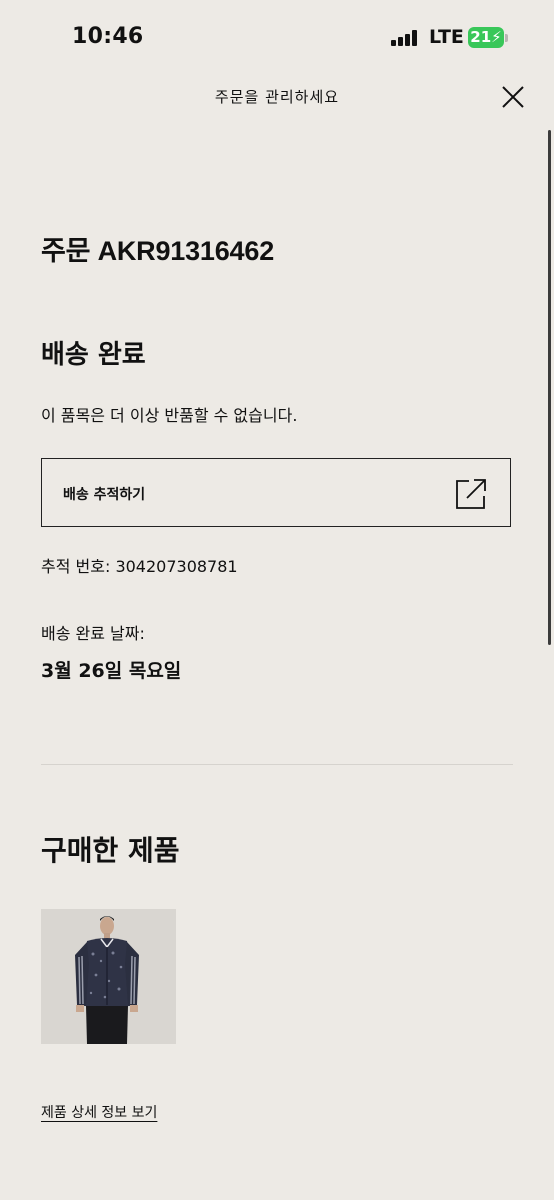 The height and width of the screenshot is (1200, 554). I want to click on delivery-date-label: 배송 완료 날짜:, so click(93, 633).